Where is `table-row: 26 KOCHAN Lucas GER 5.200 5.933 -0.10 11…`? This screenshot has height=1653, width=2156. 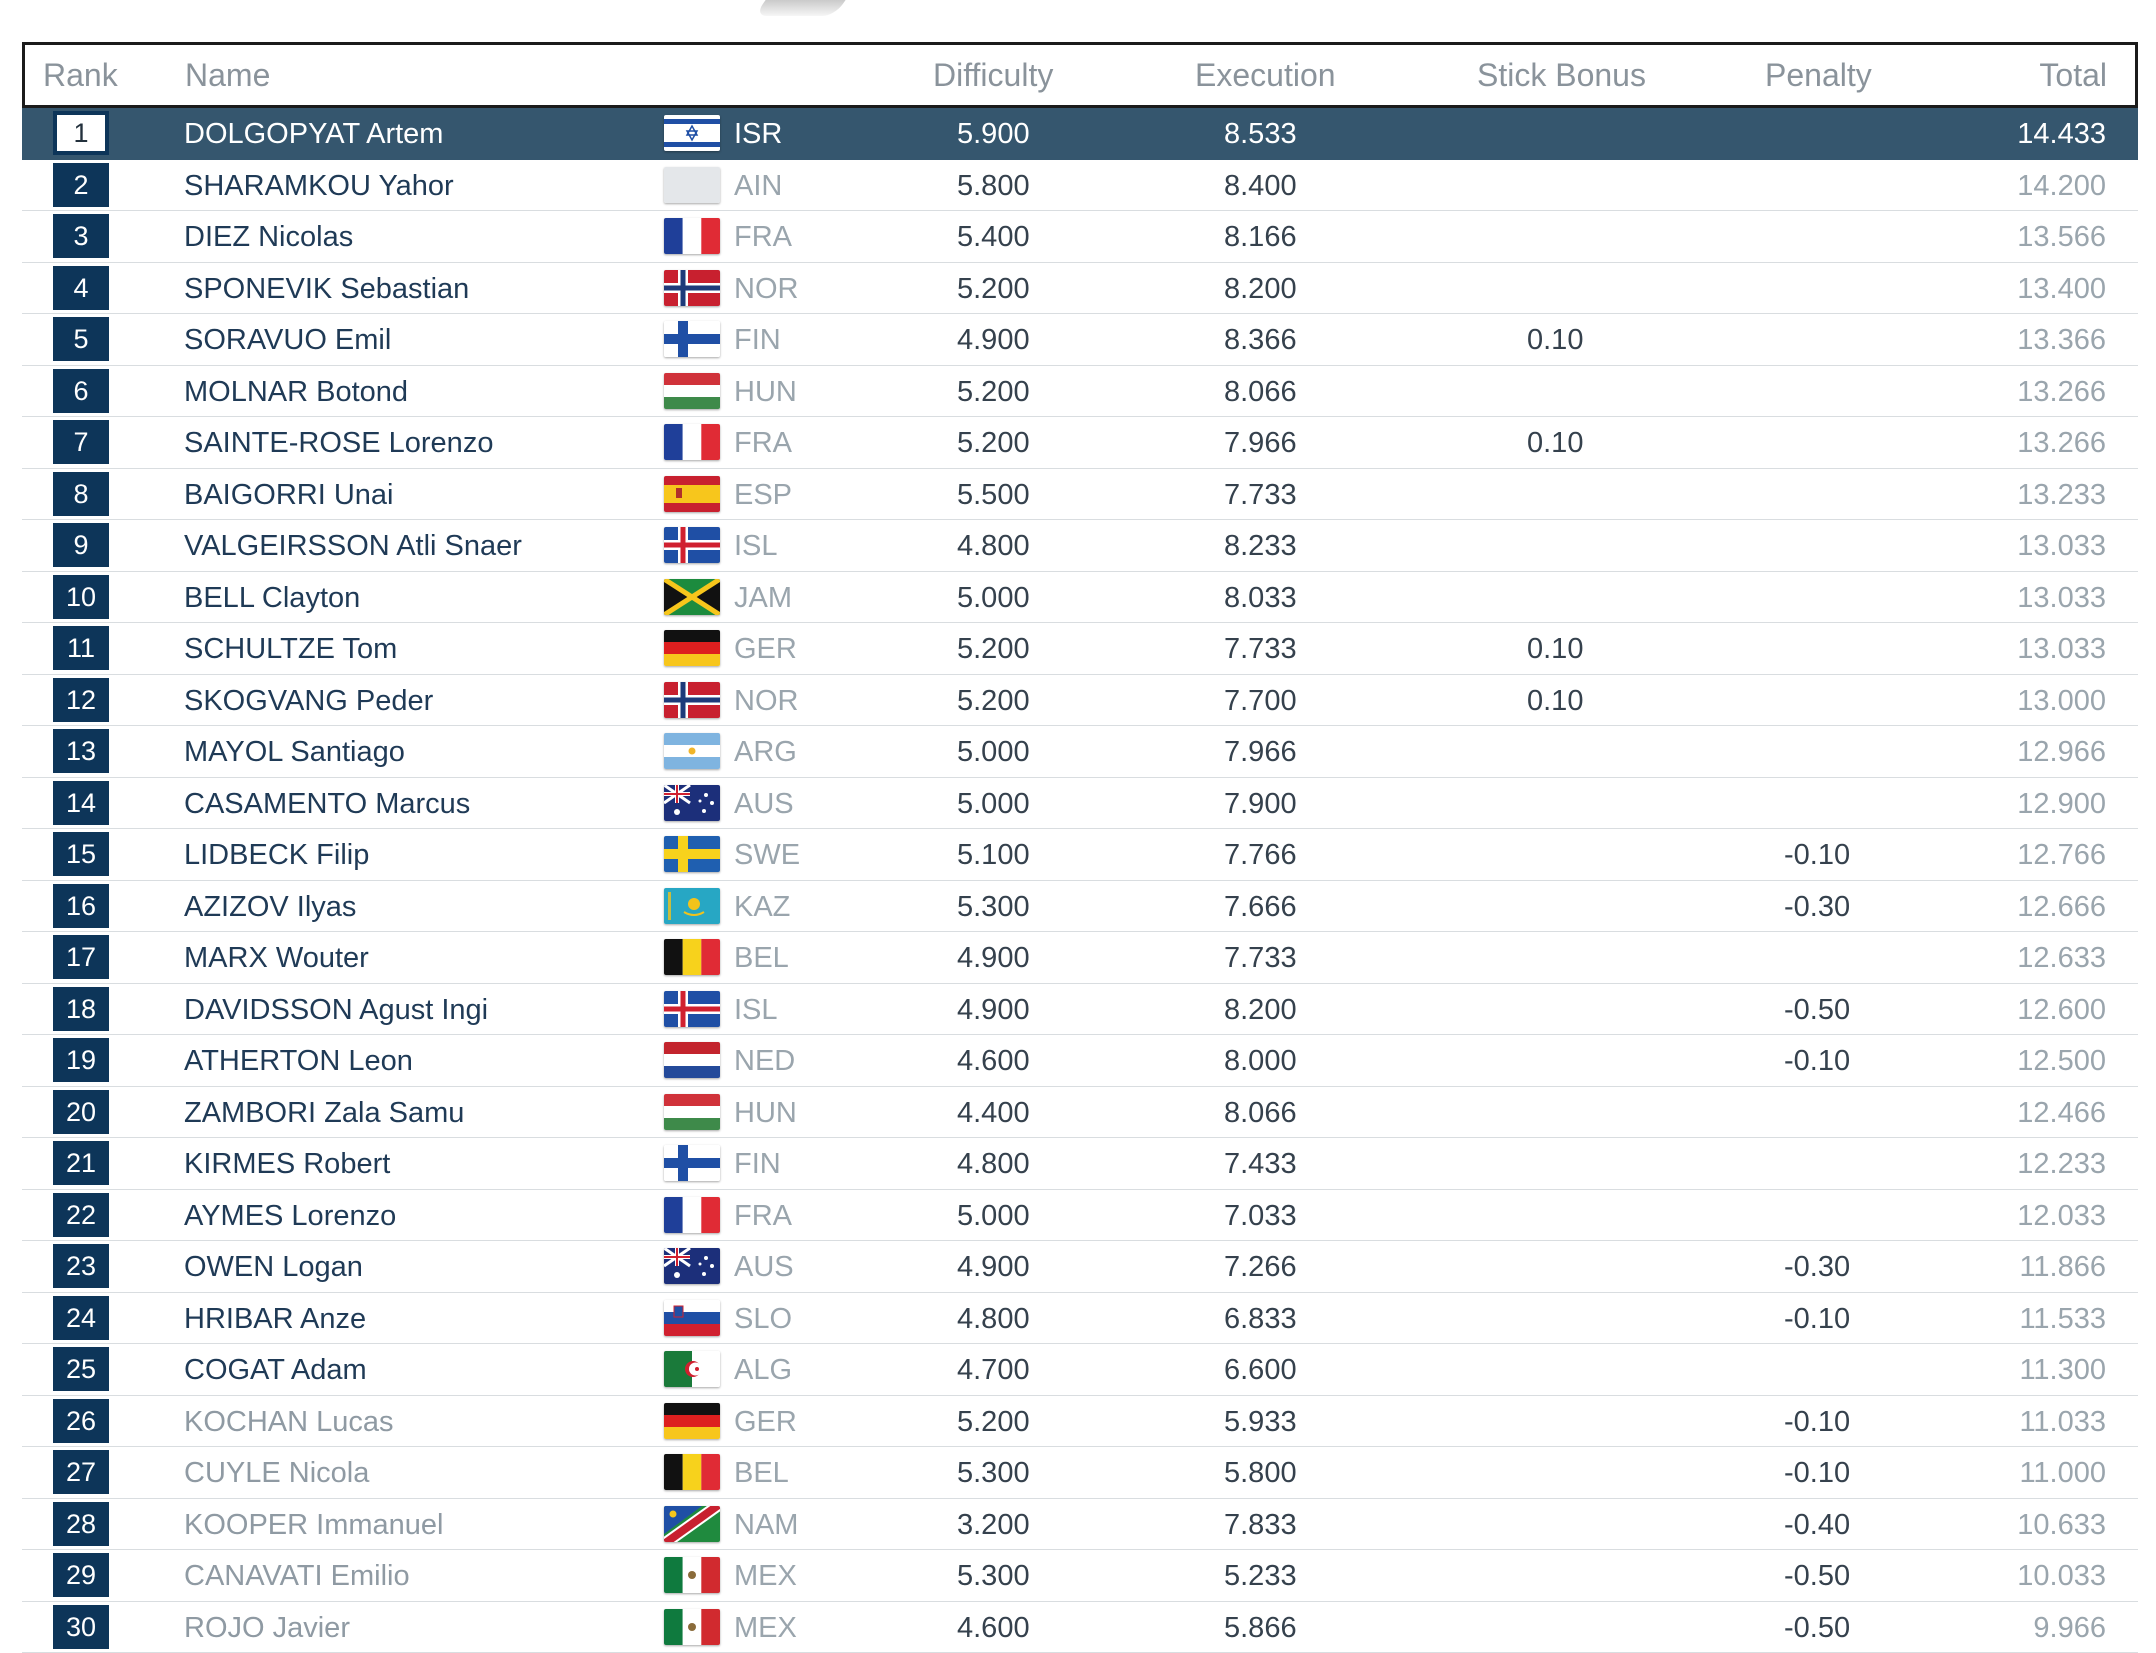
table-row: 26 KOCHAN Lucas GER 5.200 5.933 -0.10 11… is located at coordinates (1080, 1422).